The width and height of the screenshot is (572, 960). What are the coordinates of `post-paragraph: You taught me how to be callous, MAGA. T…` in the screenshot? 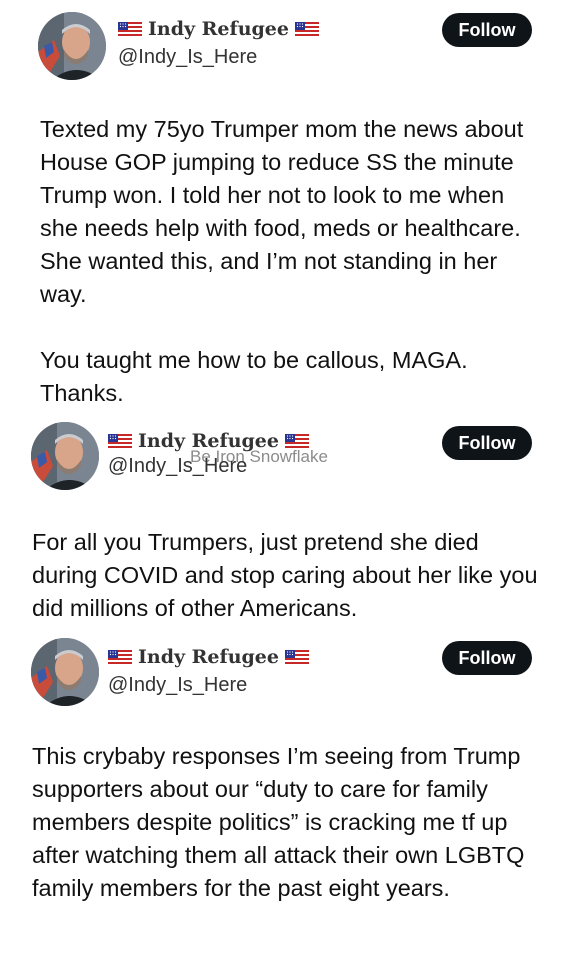 It's located at (254, 376).